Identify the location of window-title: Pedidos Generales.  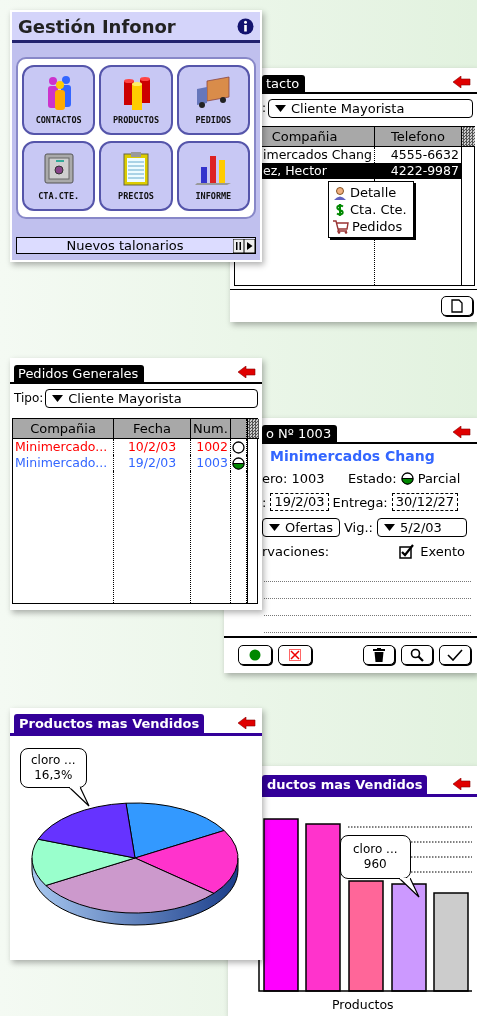
(79, 373).